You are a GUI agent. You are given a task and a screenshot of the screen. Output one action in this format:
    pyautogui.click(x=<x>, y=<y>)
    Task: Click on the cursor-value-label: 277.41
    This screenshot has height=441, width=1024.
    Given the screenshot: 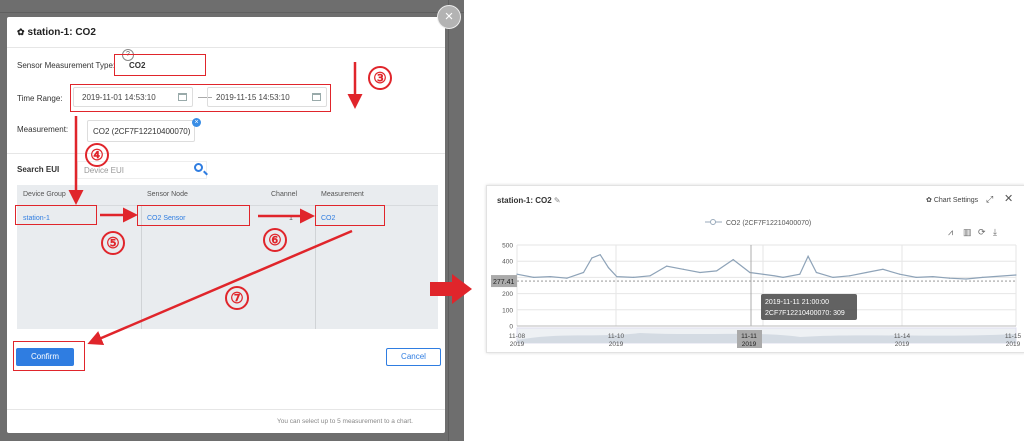 What is the action you would take?
    pyautogui.click(x=504, y=282)
    